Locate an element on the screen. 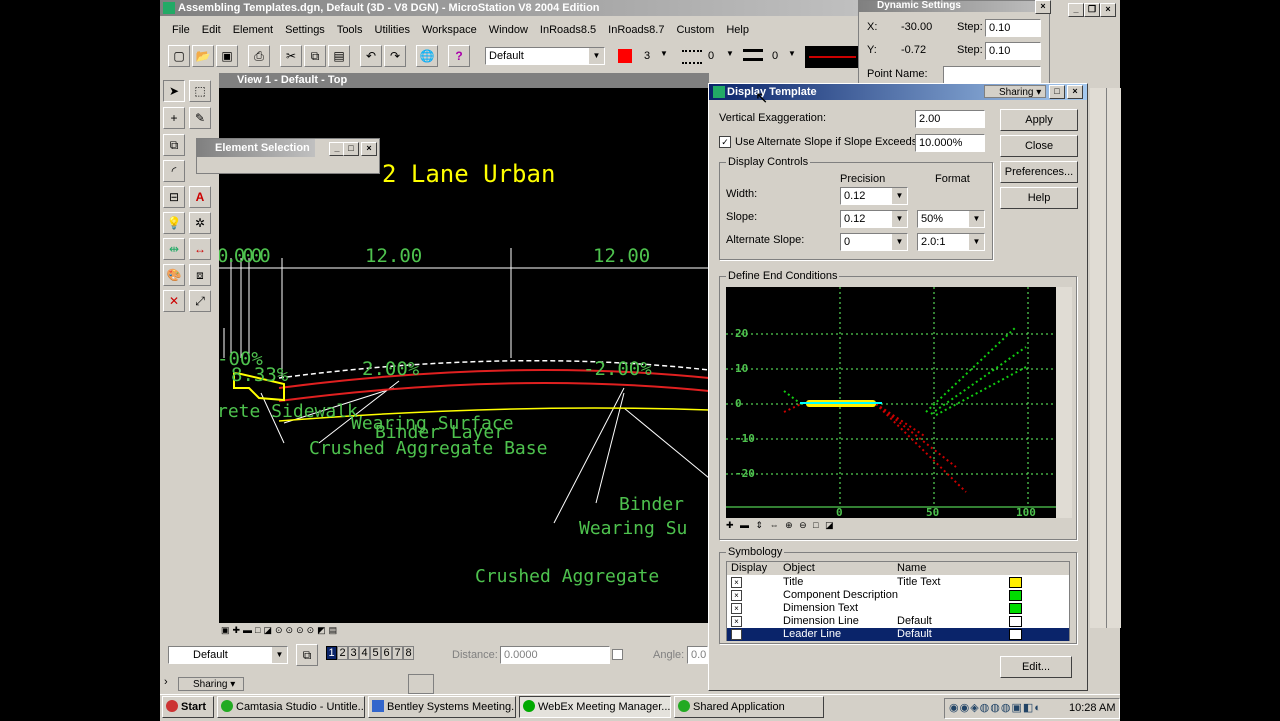  view-1-button: 1 is located at coordinates (331, 653).